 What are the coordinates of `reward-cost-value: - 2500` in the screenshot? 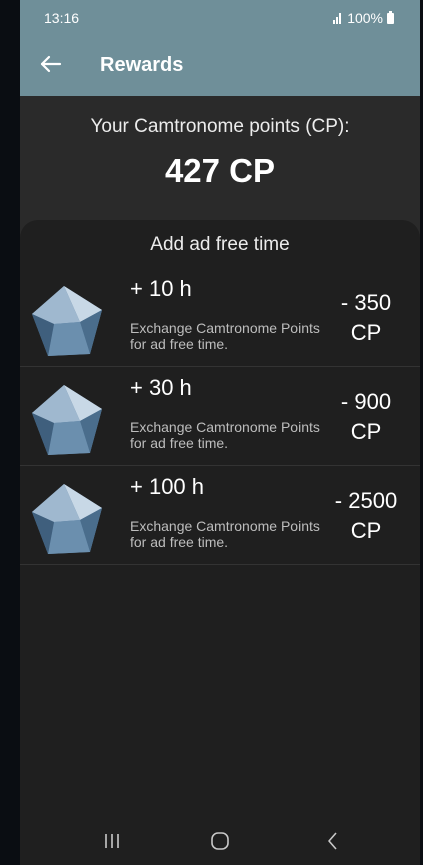 It's located at (366, 500).